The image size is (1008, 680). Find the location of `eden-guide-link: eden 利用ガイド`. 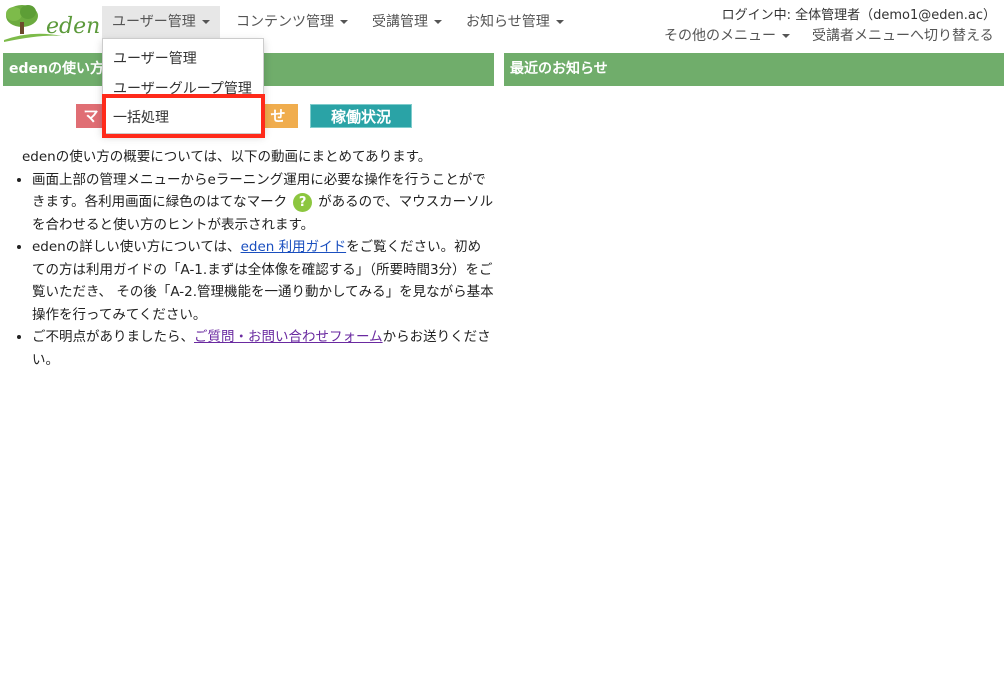

eden-guide-link: eden 利用ガイド is located at coordinates (294, 247).